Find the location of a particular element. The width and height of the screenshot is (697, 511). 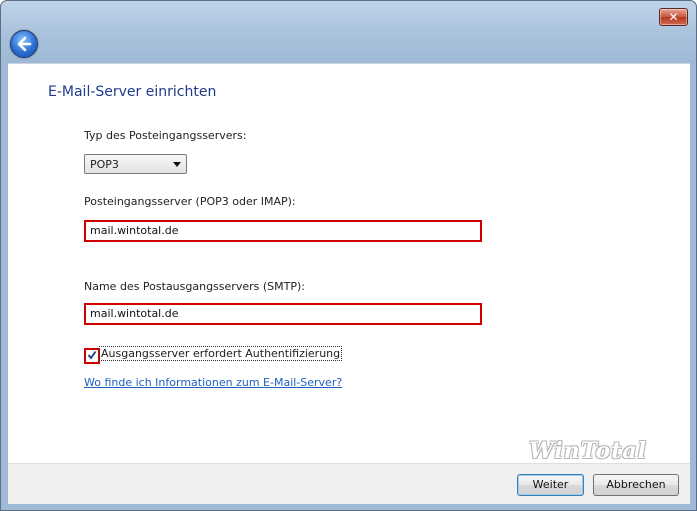

chevron-down-icon is located at coordinates (177, 164).